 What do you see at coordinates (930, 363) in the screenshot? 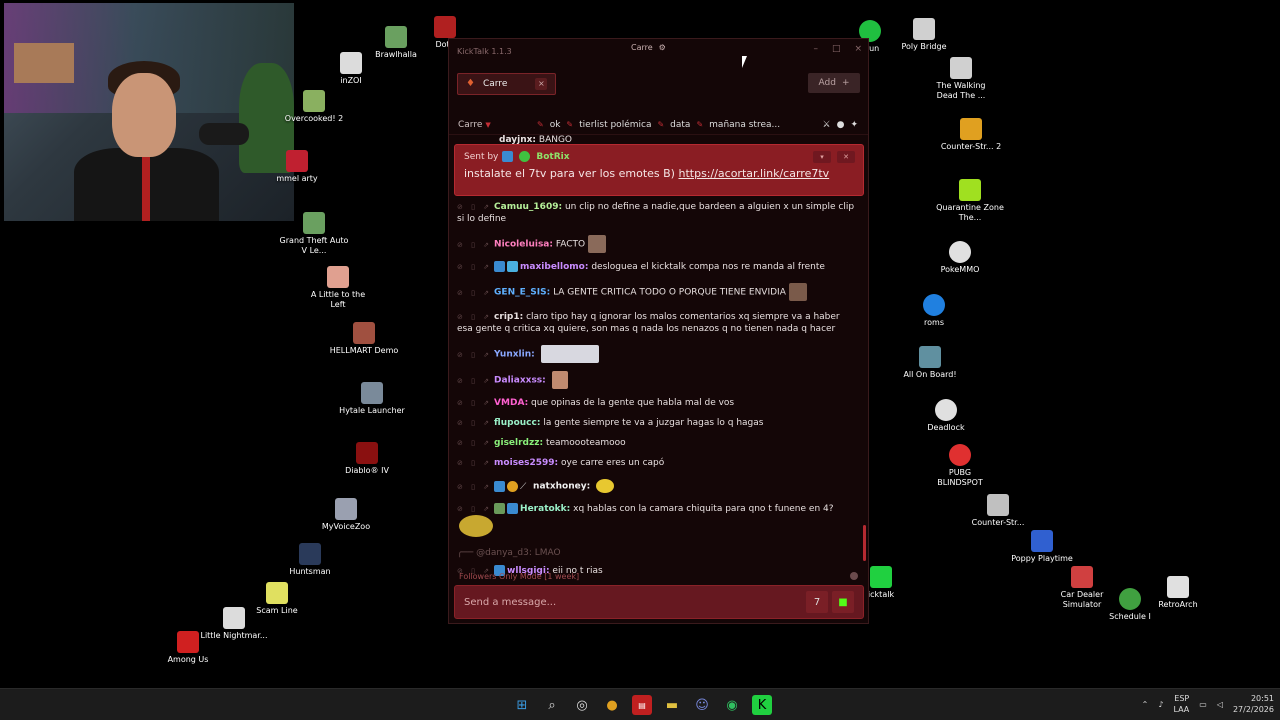
I see `desktop-icon-all-on-board: All On Board!` at bounding box center [930, 363].